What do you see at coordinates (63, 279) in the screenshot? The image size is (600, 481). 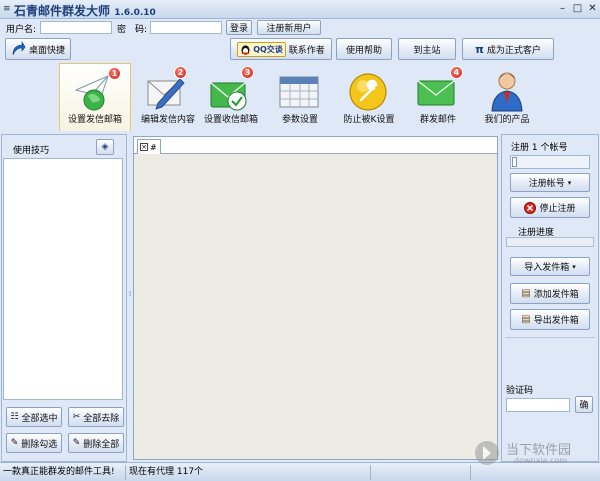 I see `tips-list` at bounding box center [63, 279].